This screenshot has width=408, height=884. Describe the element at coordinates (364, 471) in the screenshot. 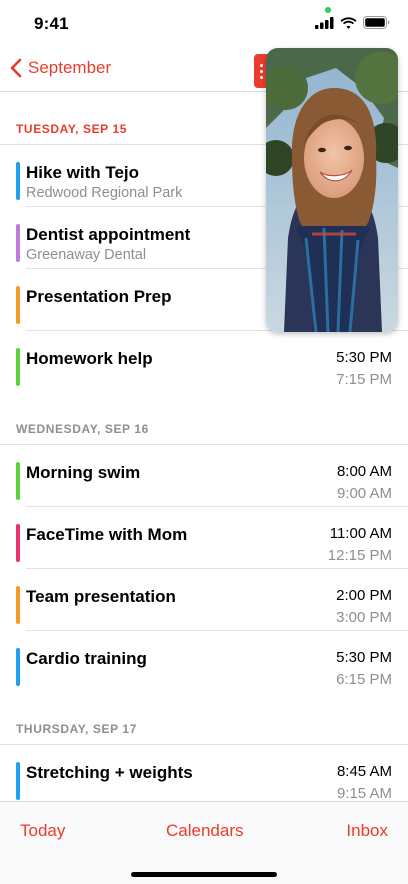

I see `event-start-time: 8:00 AM` at that location.